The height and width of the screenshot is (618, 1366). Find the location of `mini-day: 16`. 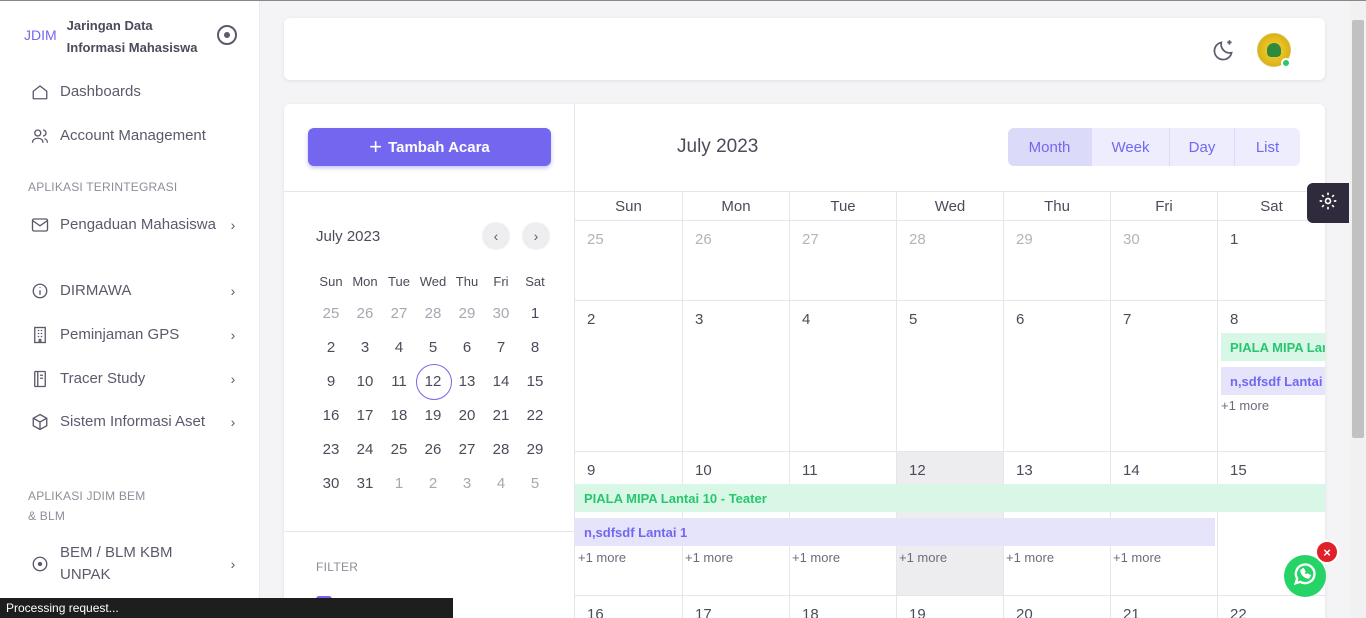

mini-day: 16 is located at coordinates (331, 415).